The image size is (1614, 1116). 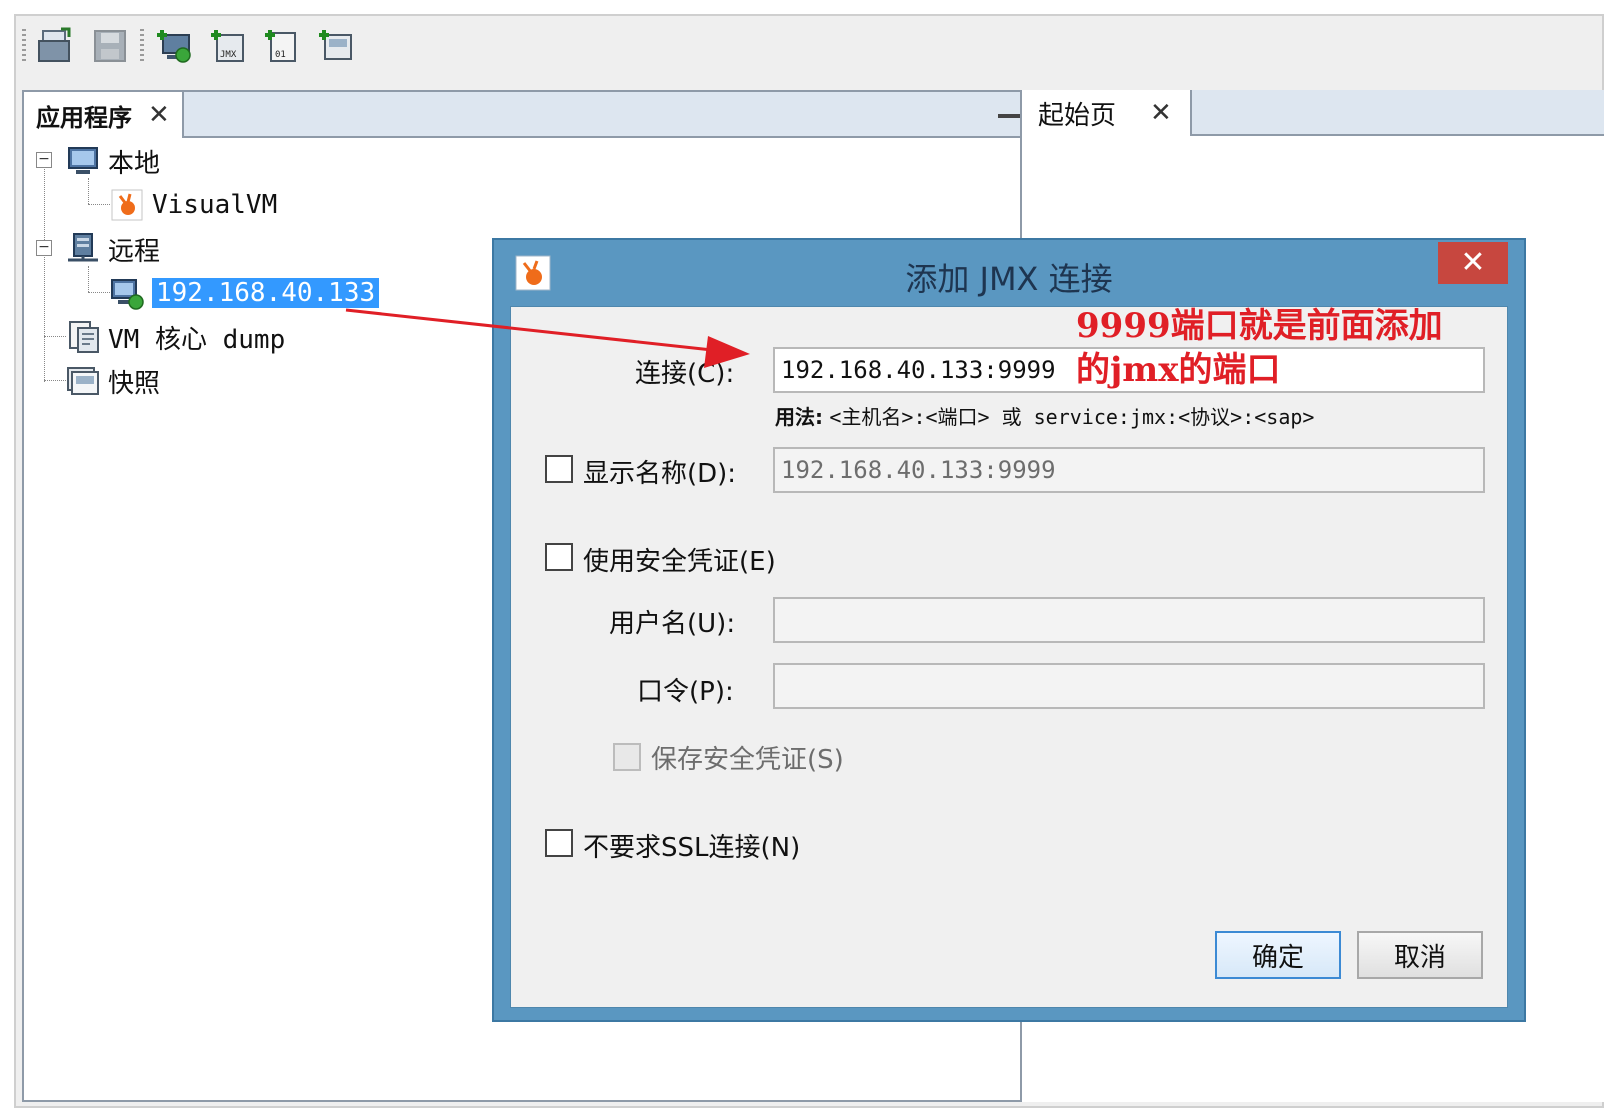 What do you see at coordinates (918, 470) in the screenshot?
I see `display-name-input-value: 192.168.40.133:9999` at bounding box center [918, 470].